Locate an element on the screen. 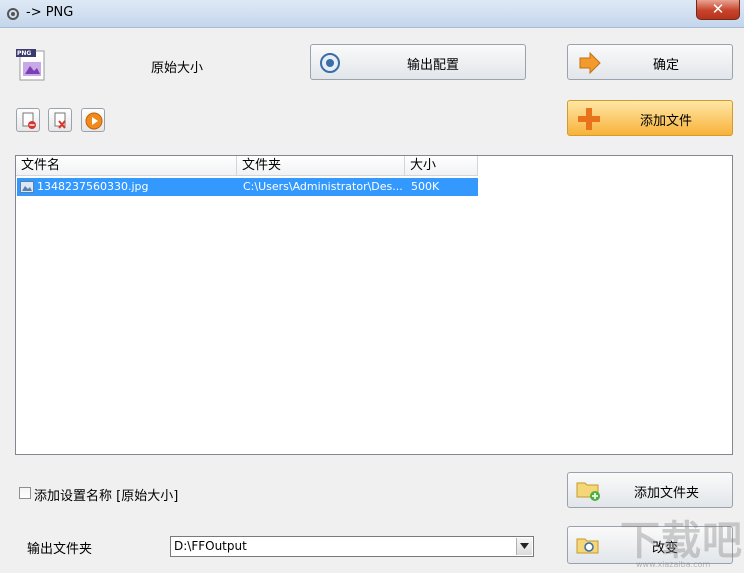 The height and width of the screenshot is (573, 744). output-folder-value: D:\FFOutput is located at coordinates (210, 546).